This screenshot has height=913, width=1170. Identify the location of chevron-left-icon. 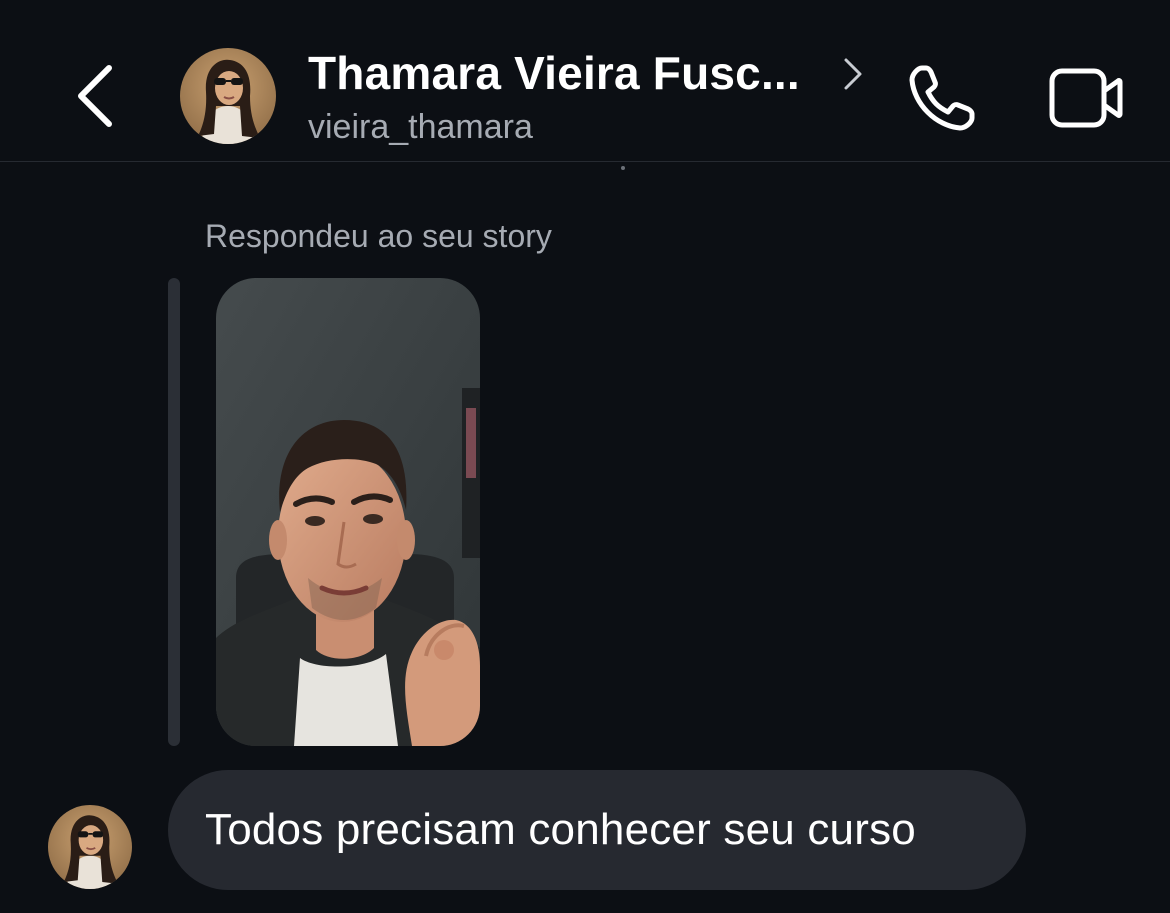
(95, 96).